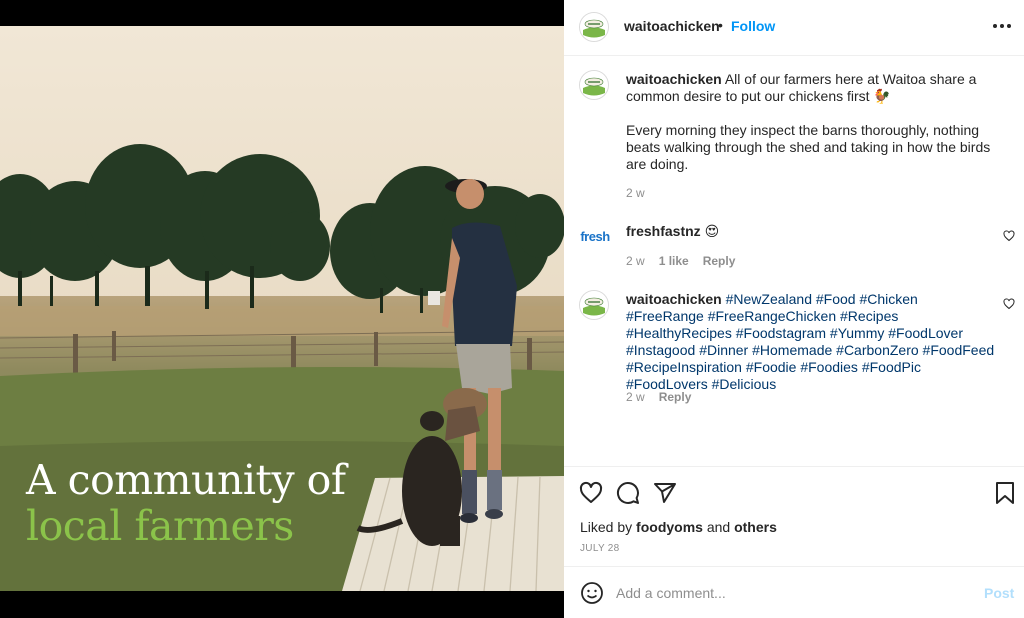  Describe the element at coordinates (186, 480) in the screenshot. I see `overlay-headline-line1: A community of` at that location.